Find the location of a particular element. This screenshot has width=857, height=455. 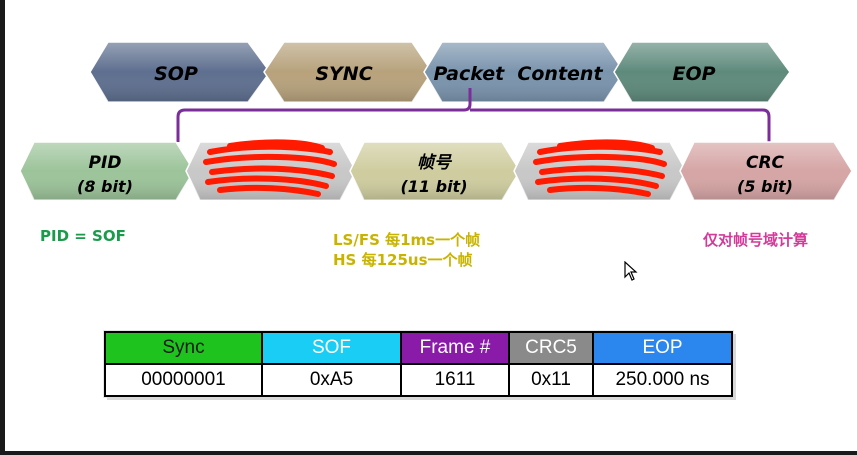

cell-sync: 00000001 is located at coordinates (183, 380).